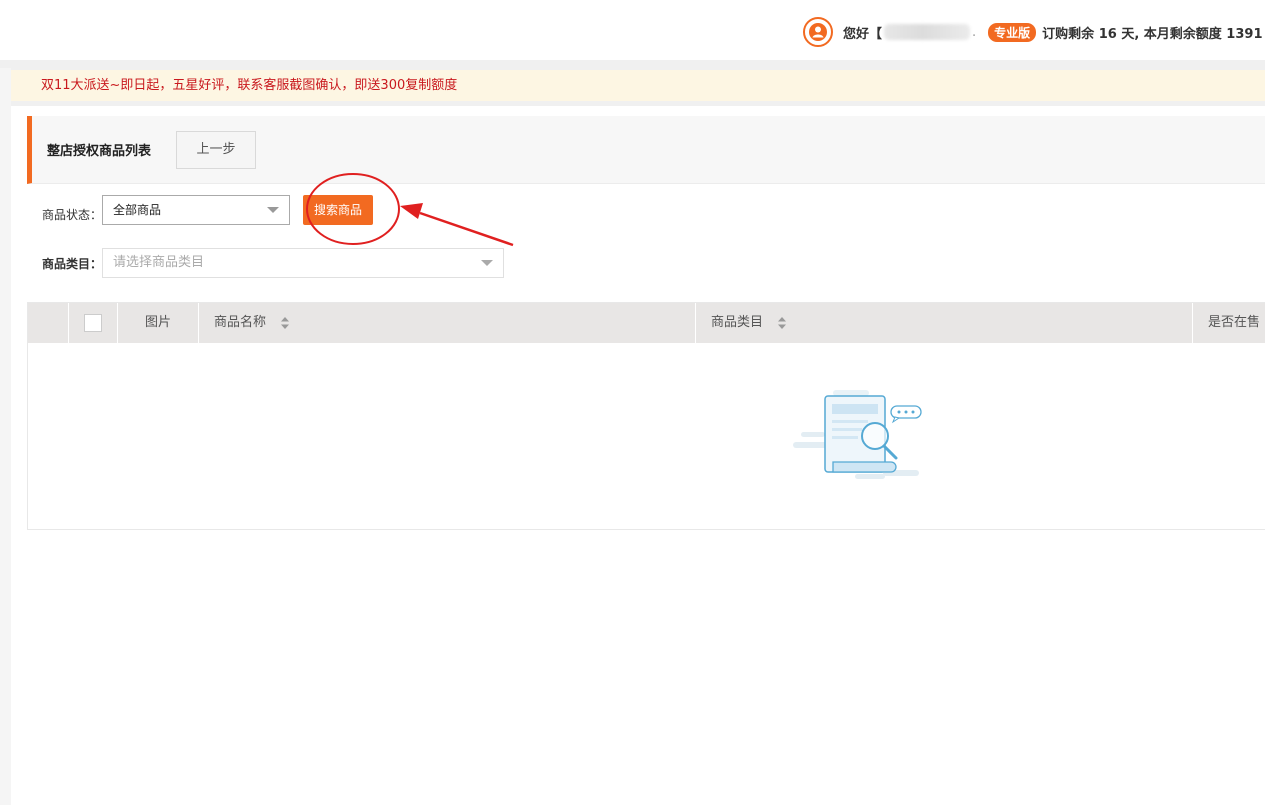 The height and width of the screenshot is (805, 1265). Describe the element at coordinates (137, 210) in the screenshot. I see `status-select-value: 全部商品` at that location.